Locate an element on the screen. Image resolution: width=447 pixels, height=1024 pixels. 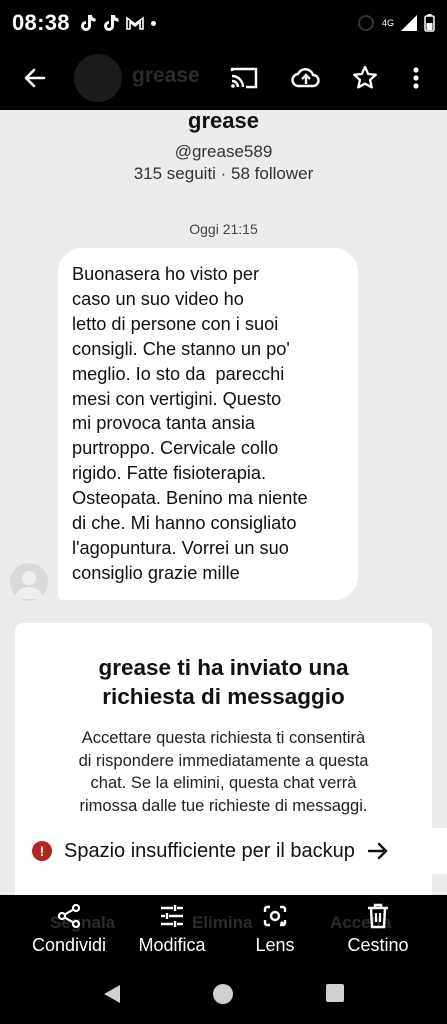
message-line: letto di persone con i suoi is located at coordinates (175, 323).